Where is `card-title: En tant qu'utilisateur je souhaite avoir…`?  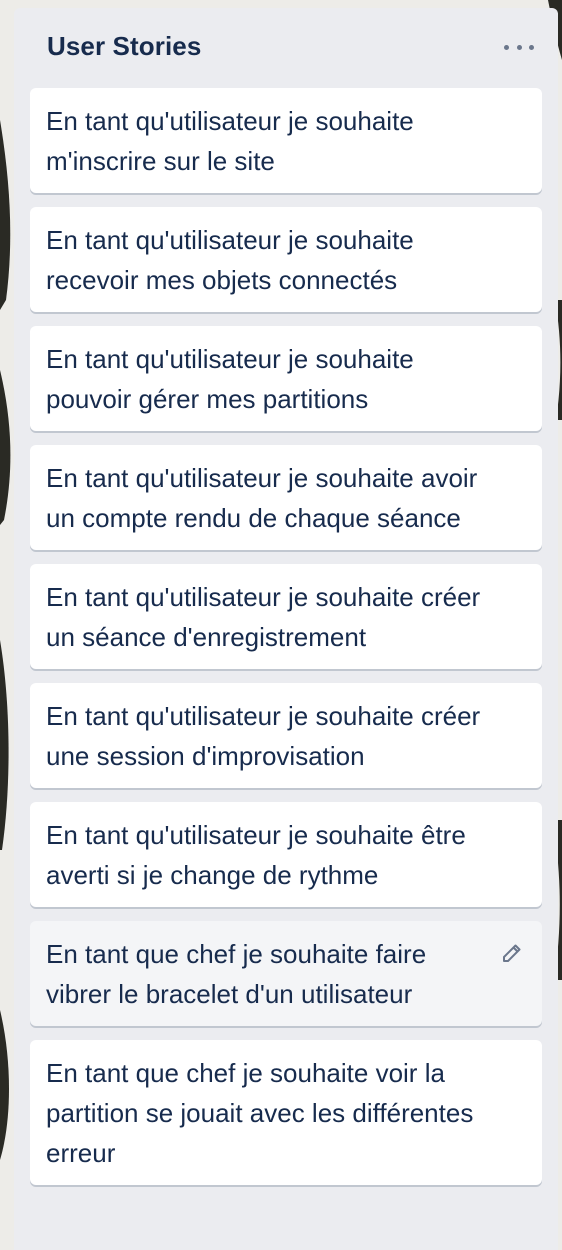
card-title: En tant qu'utilisateur je souhaite avoir… is located at coordinates (262, 498).